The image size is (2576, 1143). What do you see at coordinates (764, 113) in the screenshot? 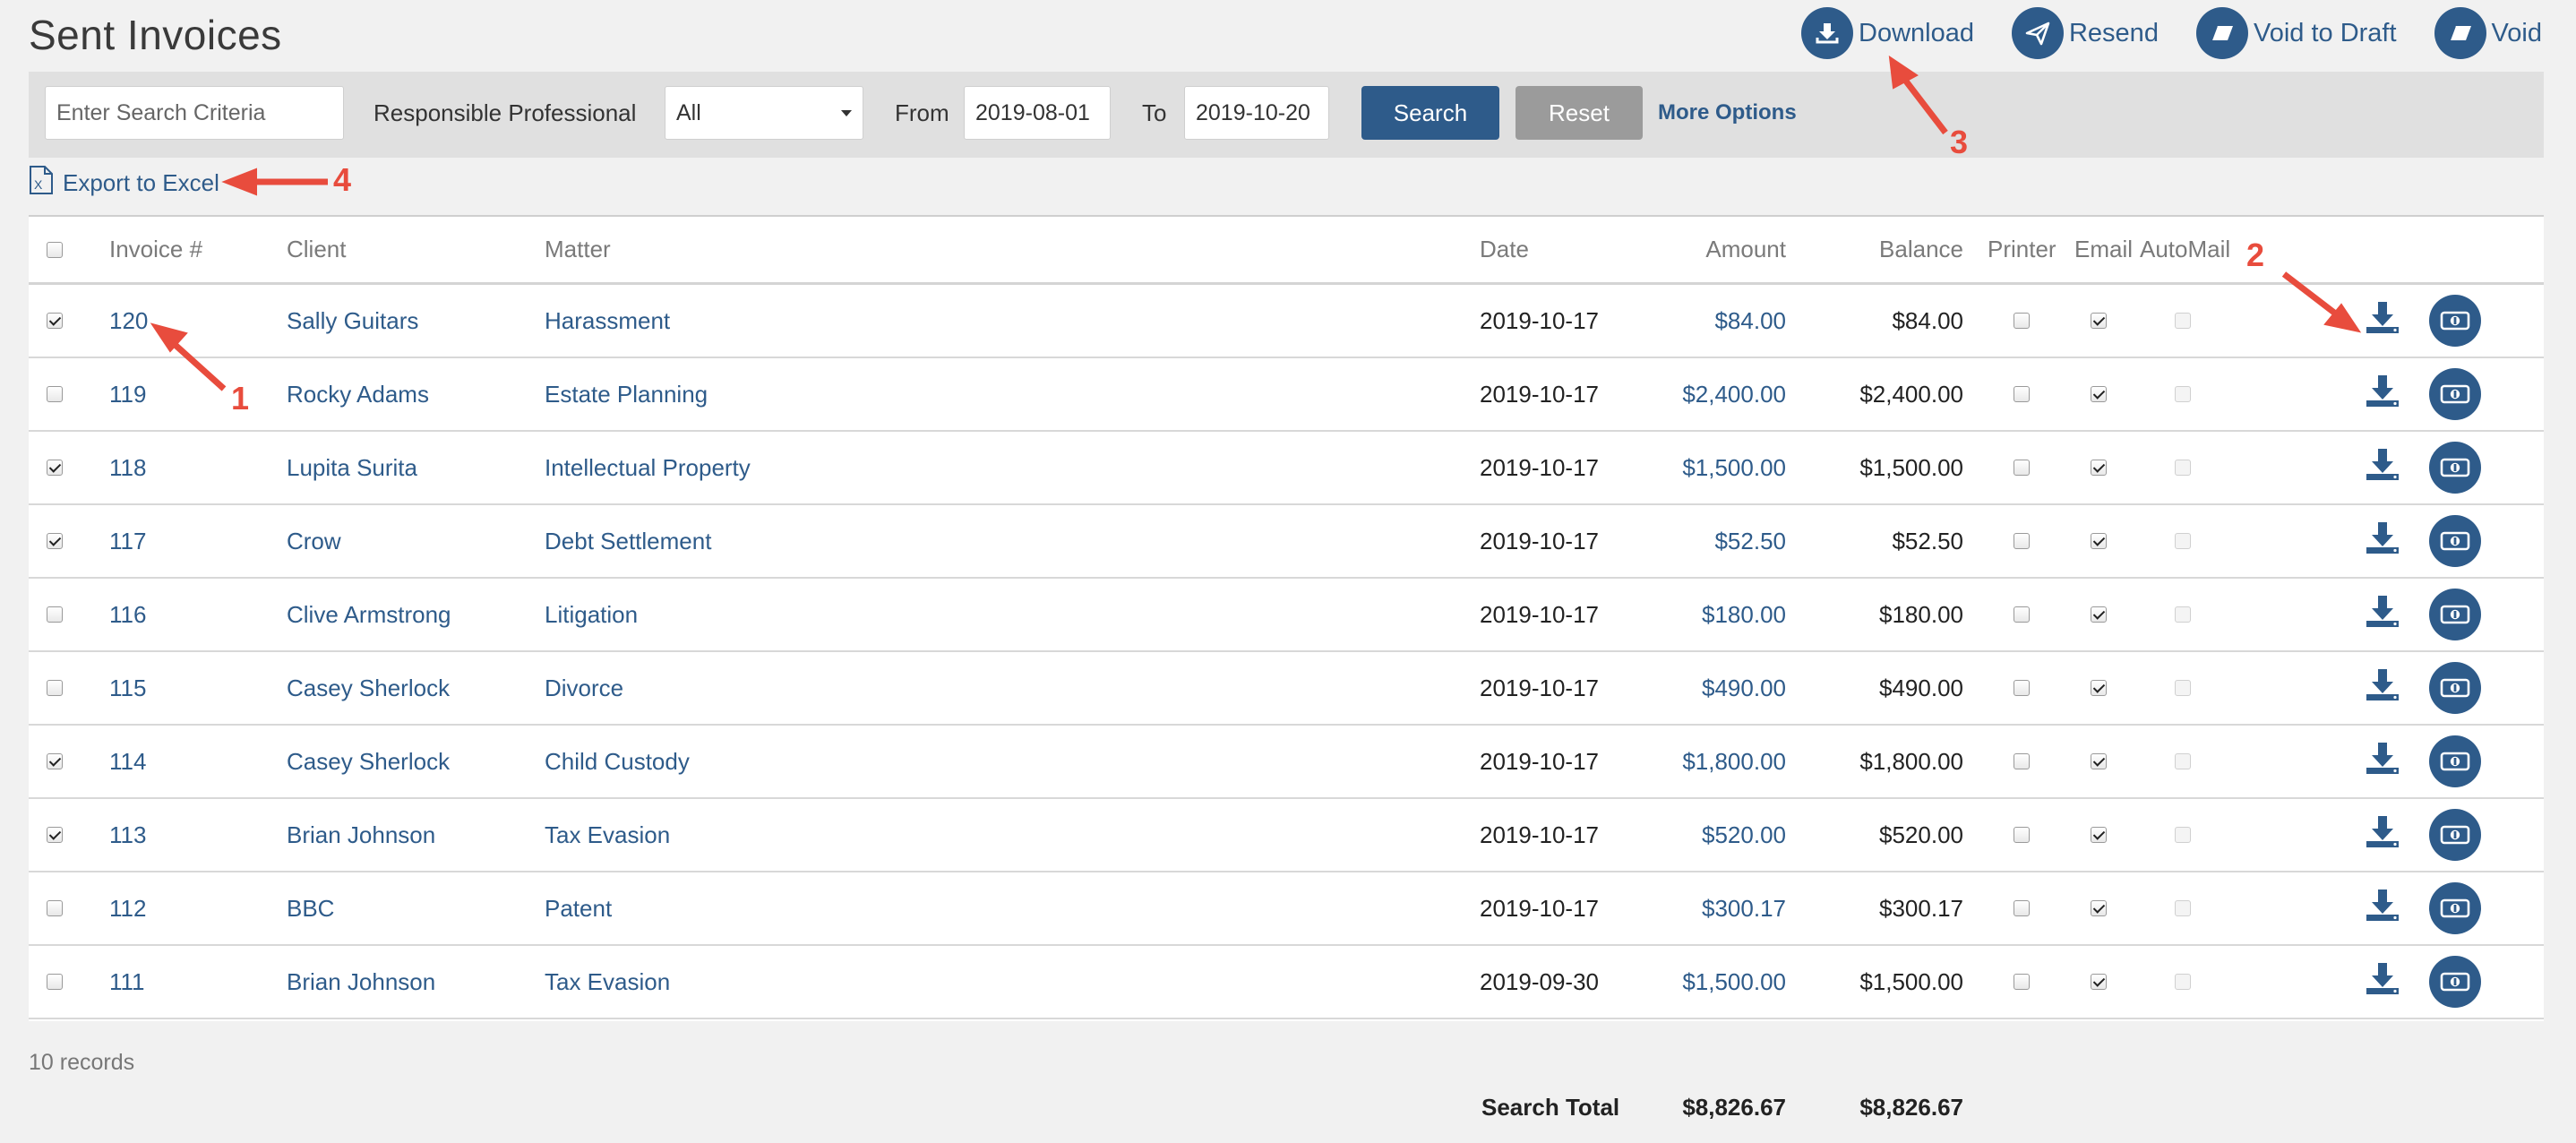
I see `responsible-professional-select: All` at bounding box center [764, 113].